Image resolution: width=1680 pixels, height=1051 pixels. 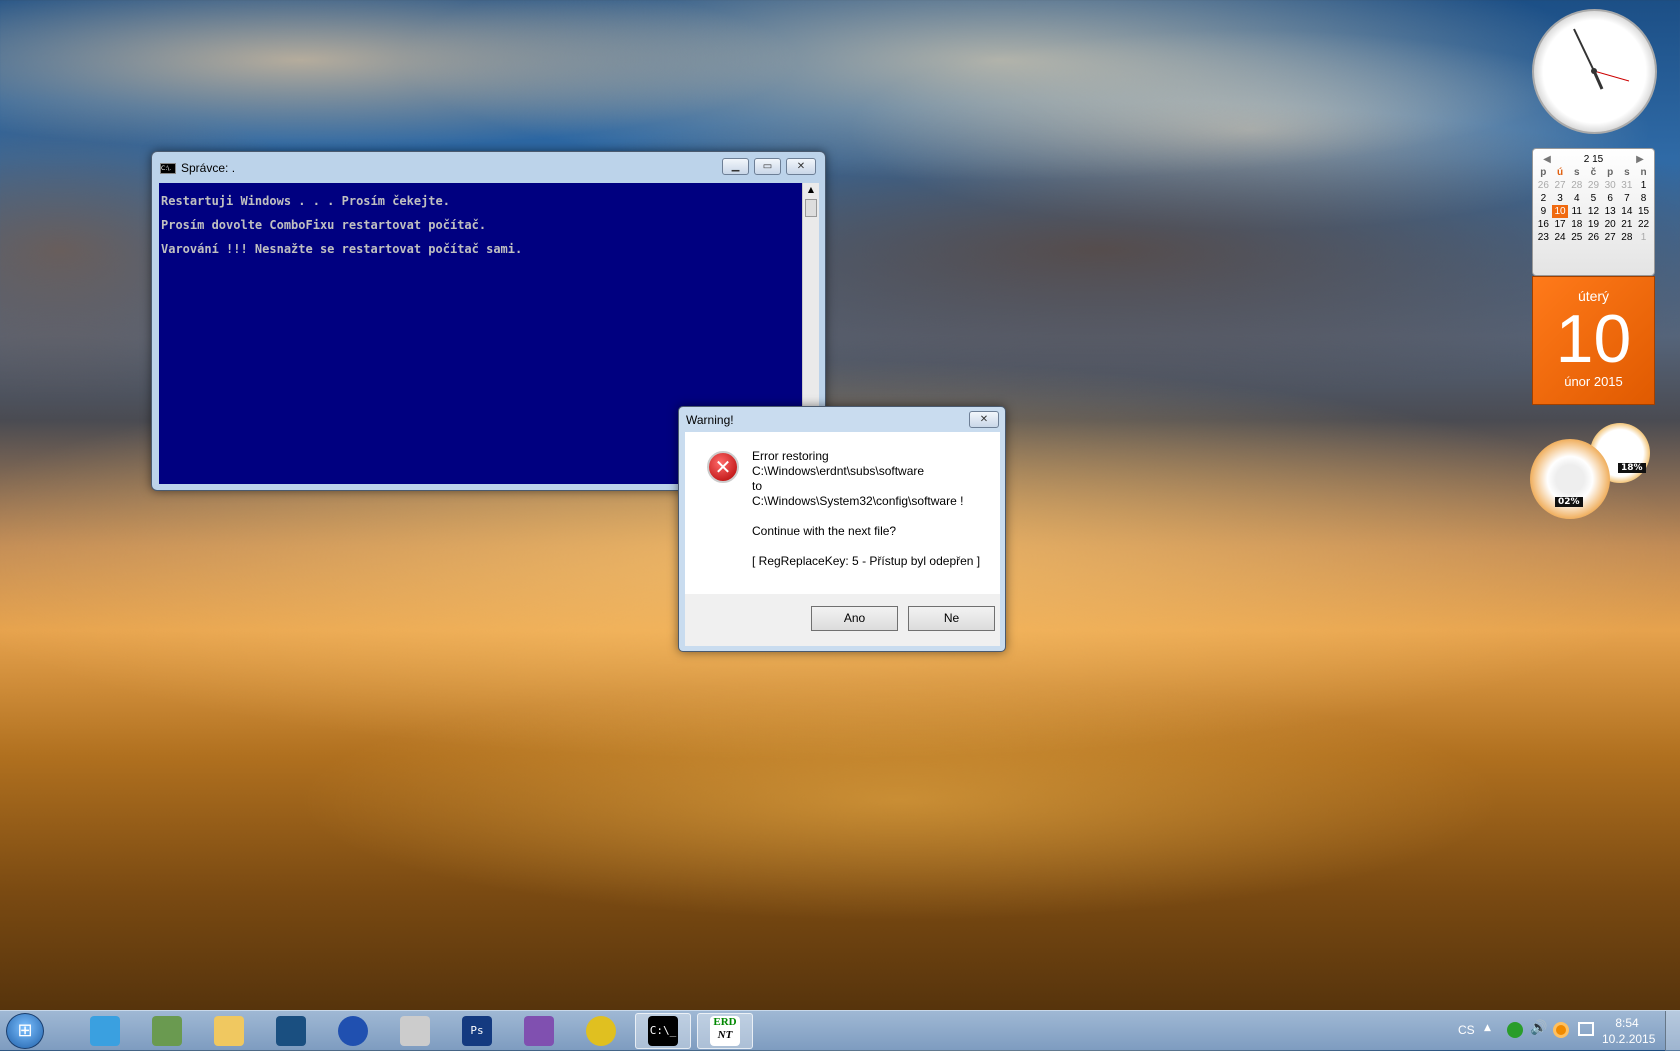 What do you see at coordinates (1627, 198) in the screenshot?
I see `calendar-day: 7` at bounding box center [1627, 198].